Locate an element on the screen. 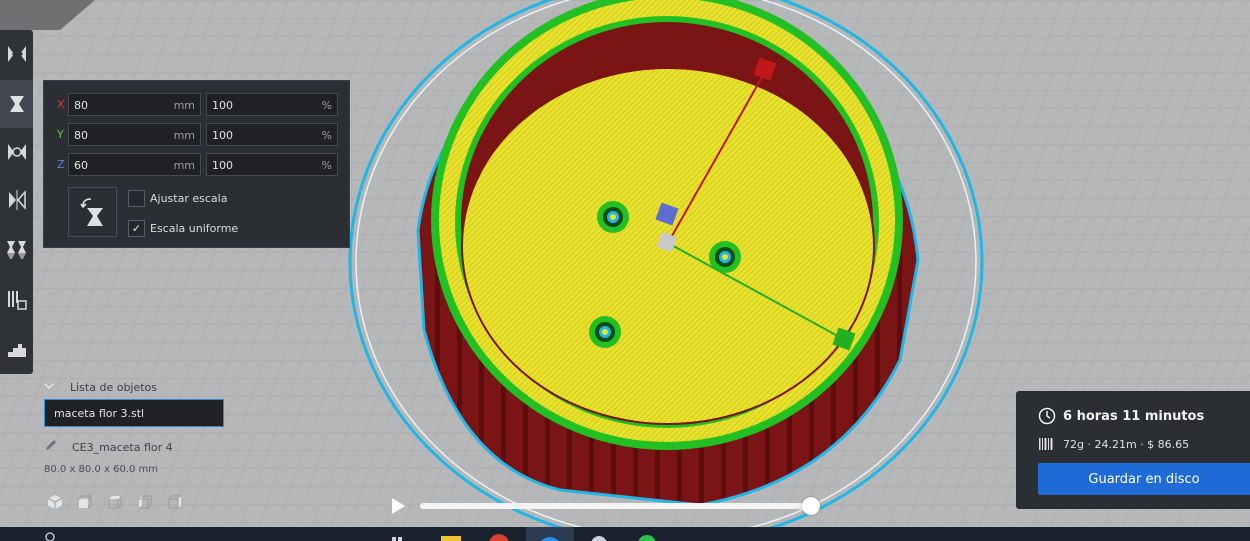 The image size is (1250, 541). tool-per-model-settings is located at coordinates (16, 250).